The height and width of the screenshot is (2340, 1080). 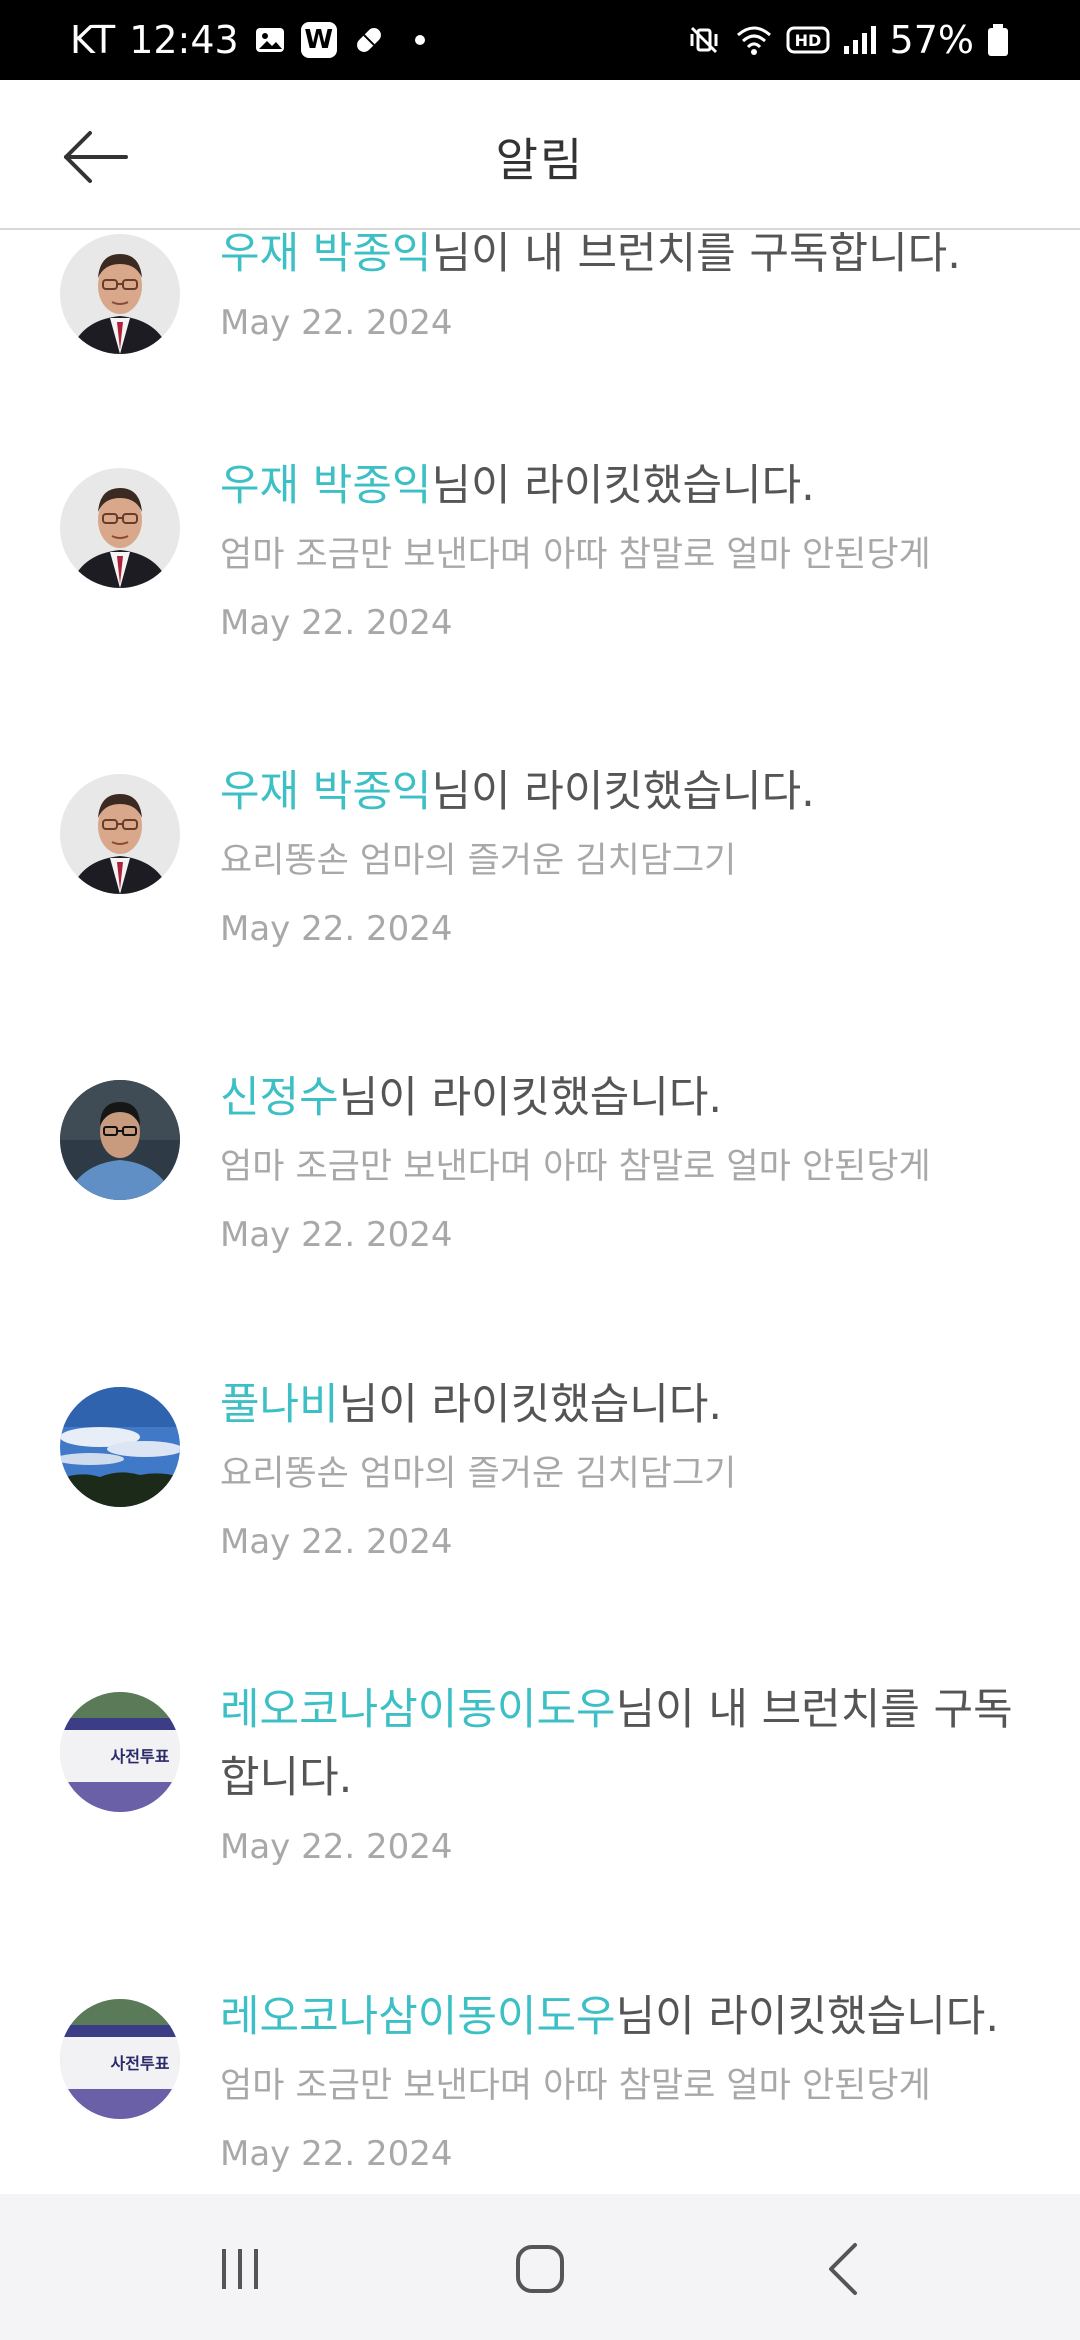 I want to click on status-right: HD 57%, so click(x=848, y=40).